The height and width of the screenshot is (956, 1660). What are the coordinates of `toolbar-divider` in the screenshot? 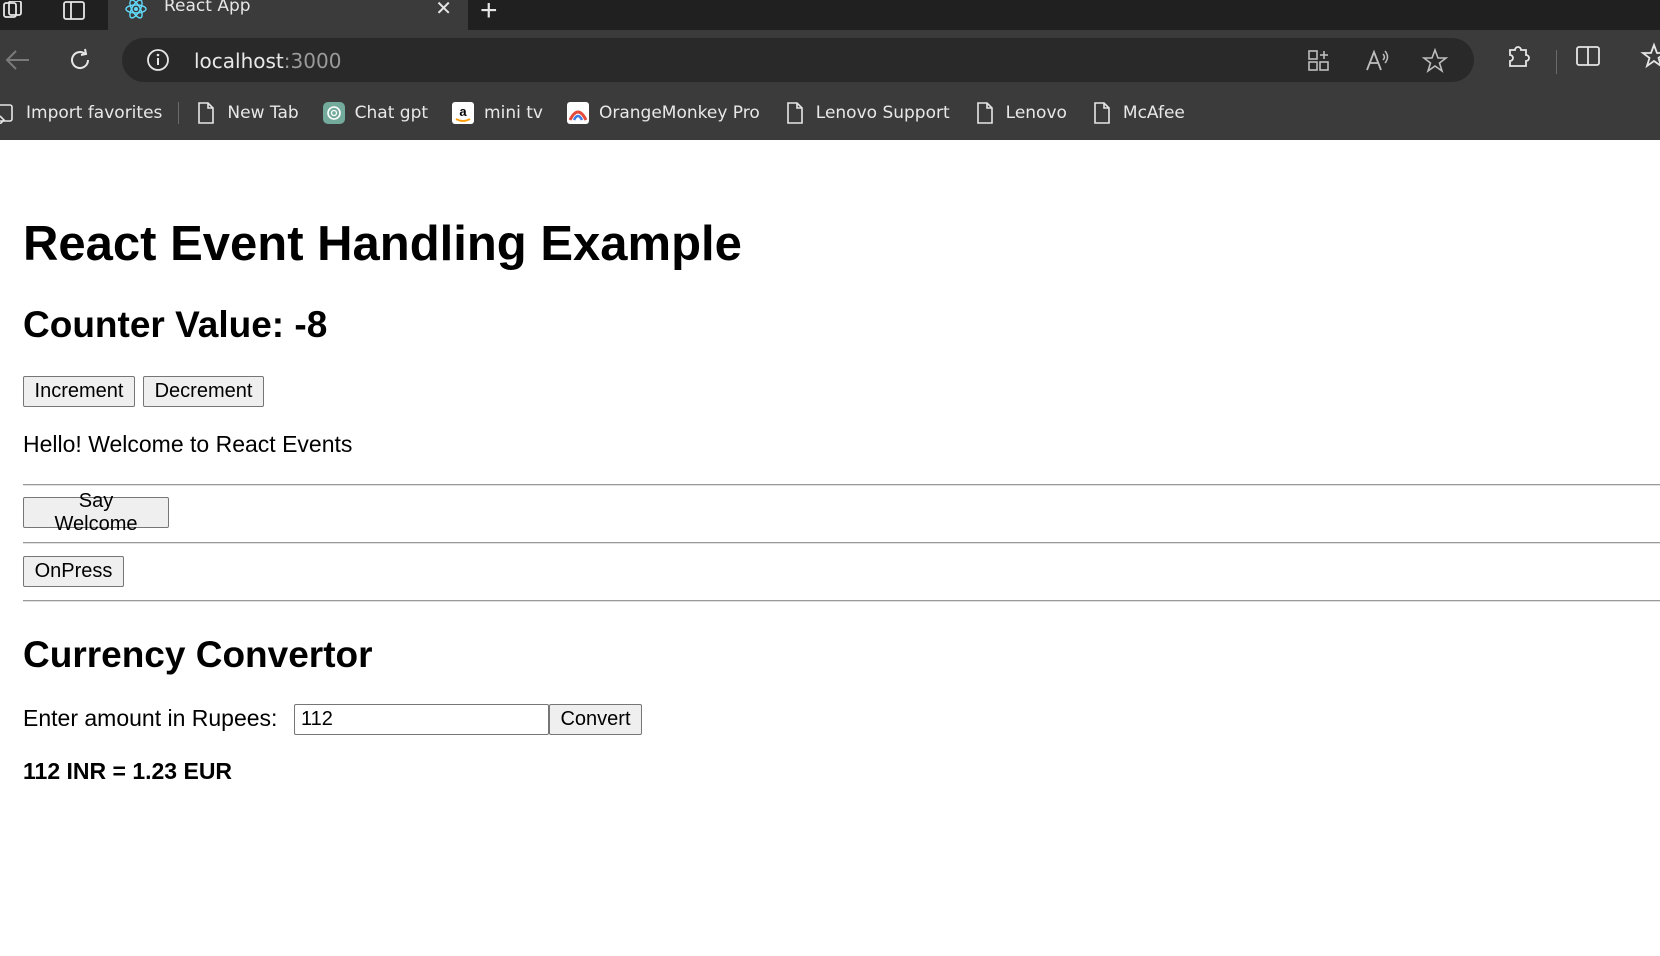 It's located at (1556, 62).